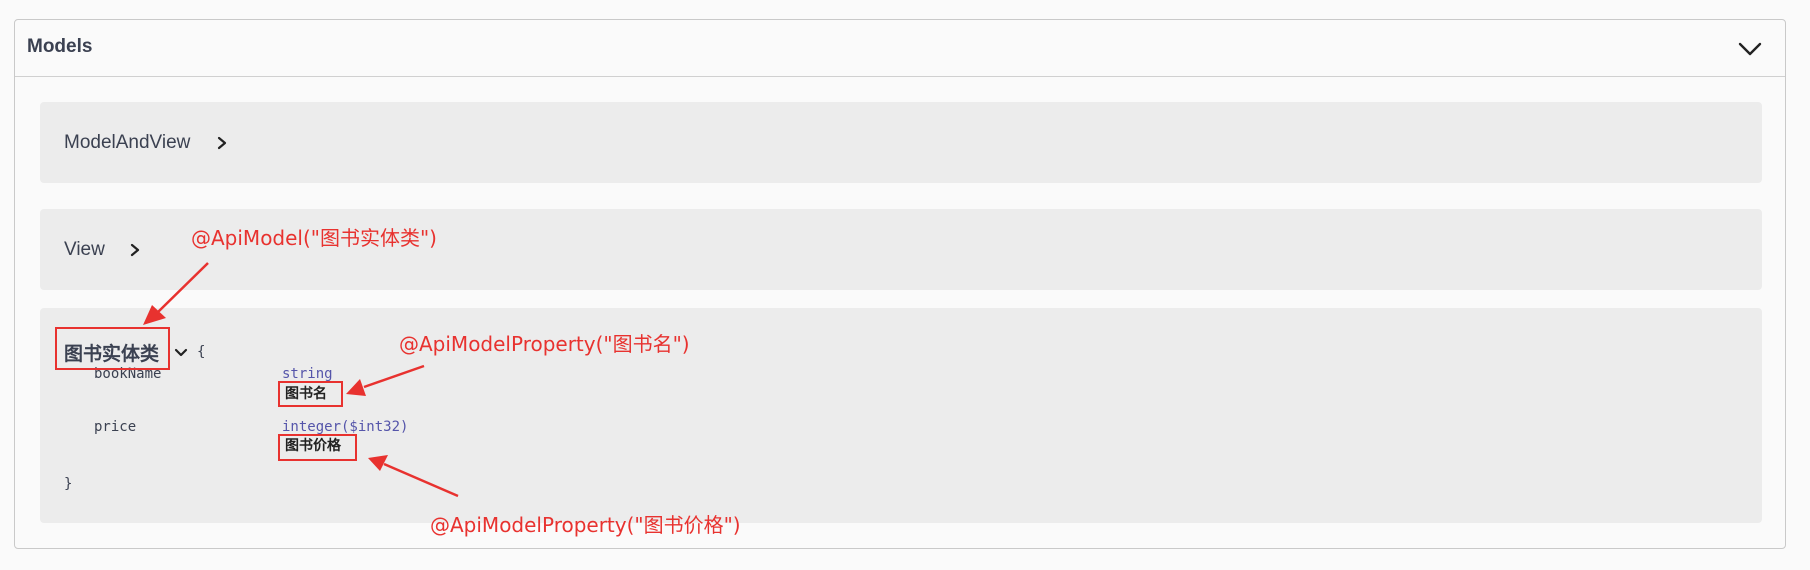 The width and height of the screenshot is (1810, 570). What do you see at coordinates (544, 344) in the screenshot?
I see `annotation-prop-book-name: @ApiModelProperty("图书名")` at bounding box center [544, 344].